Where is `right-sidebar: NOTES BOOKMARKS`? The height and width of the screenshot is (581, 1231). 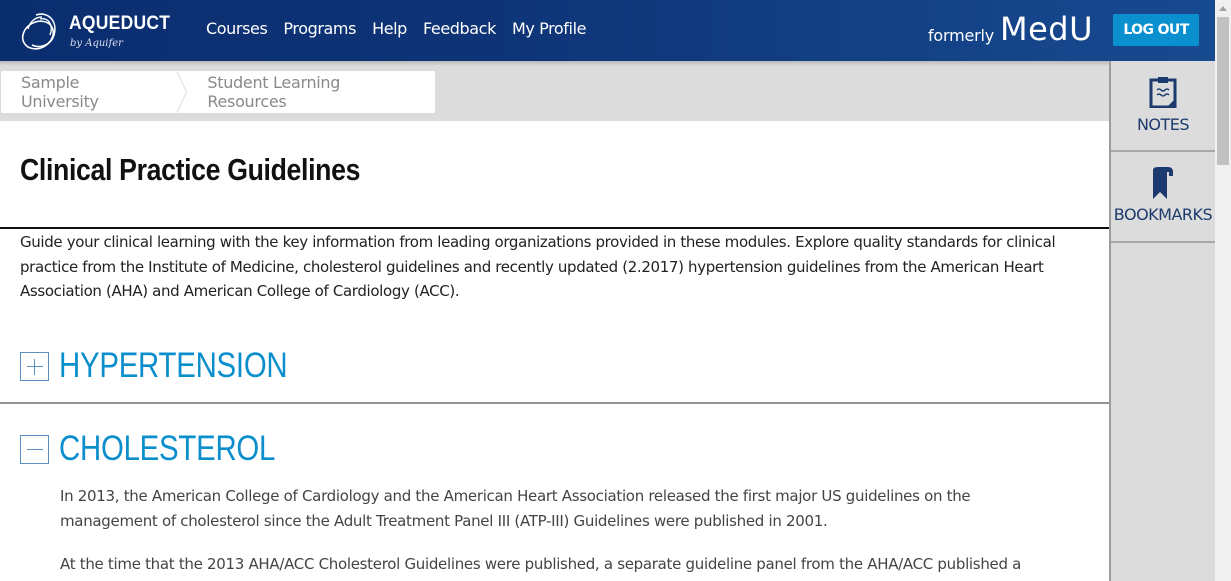 right-sidebar: NOTES BOOKMARKS is located at coordinates (1162, 321).